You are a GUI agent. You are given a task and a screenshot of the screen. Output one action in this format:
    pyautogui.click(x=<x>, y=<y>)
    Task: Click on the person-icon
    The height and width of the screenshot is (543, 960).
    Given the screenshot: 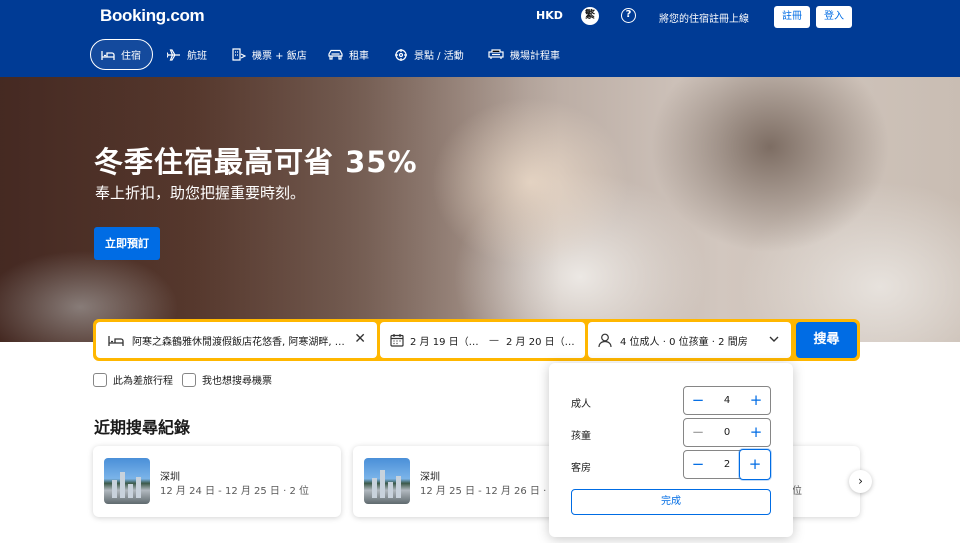 What is the action you would take?
    pyautogui.click(x=605, y=340)
    